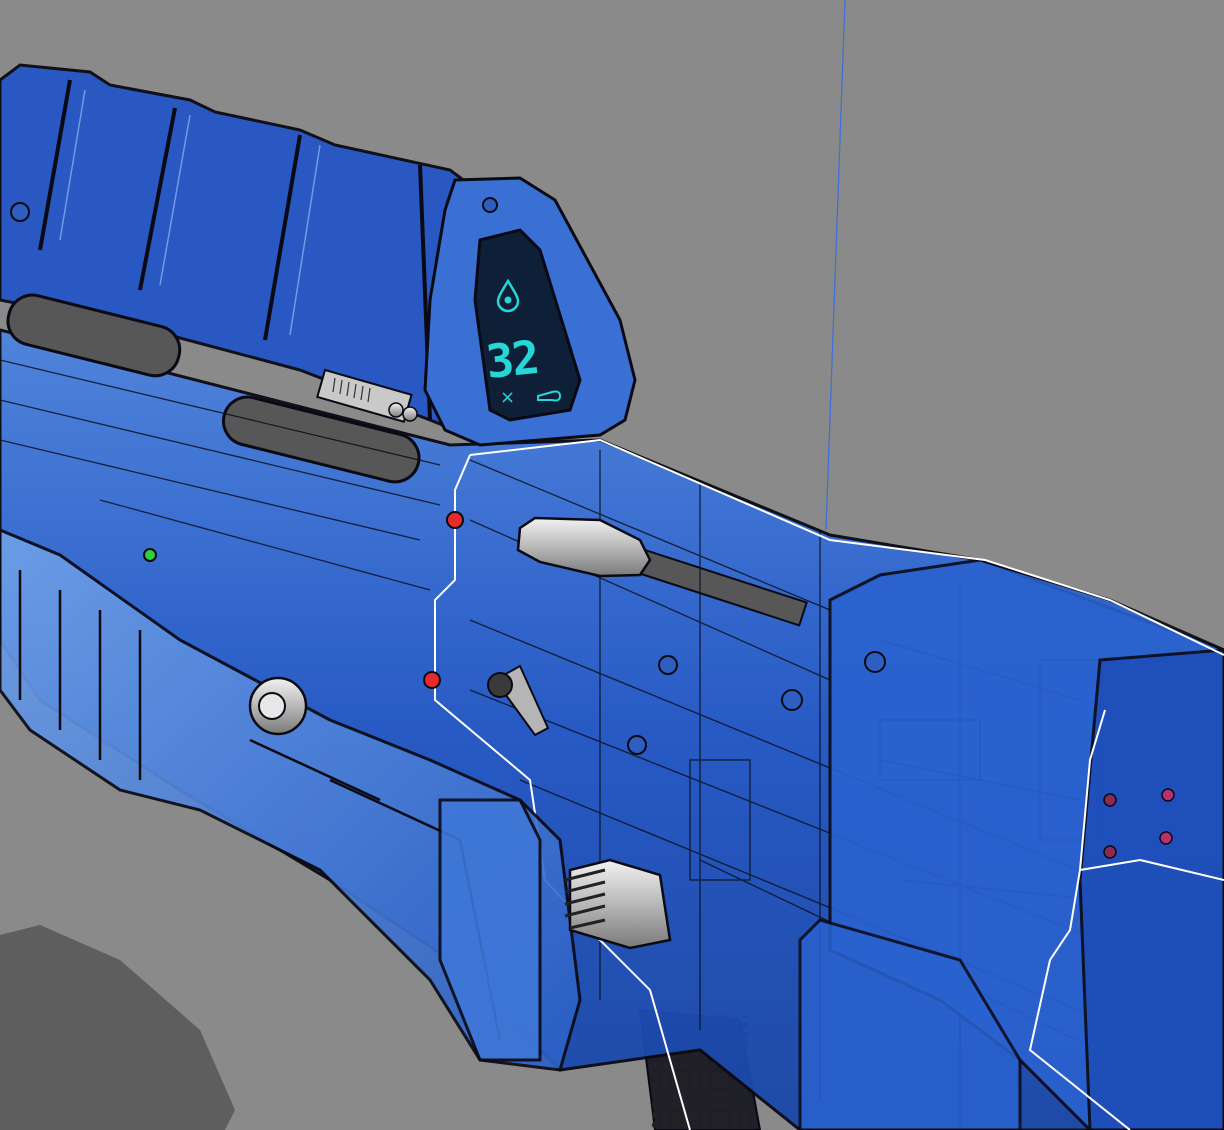 The width and height of the screenshot is (1224, 1130). Describe the element at coordinates (512, 359) in the screenshot. I see `ammo-count: 32` at that location.